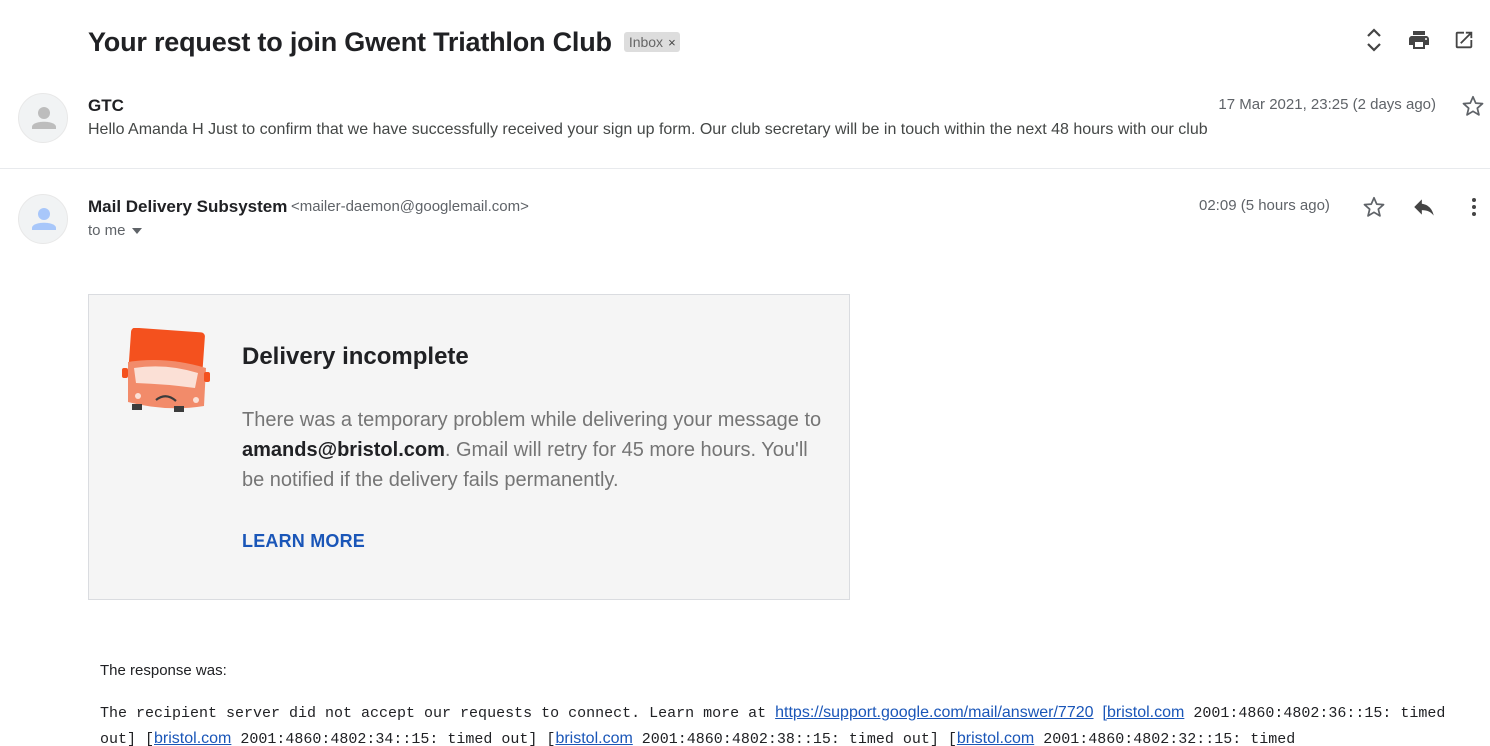  I want to click on domain-link: [bristol.com, so click(1144, 712).